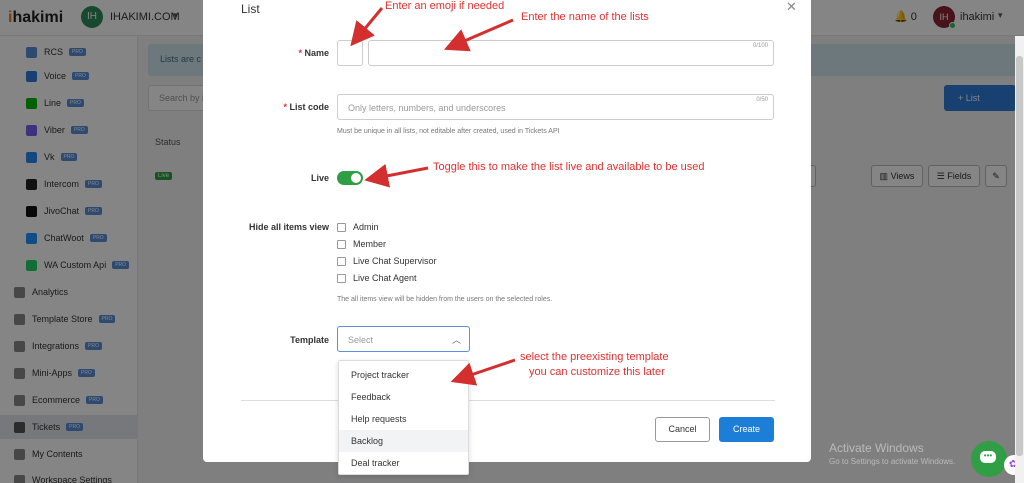  I want to click on template-select: Select ︿, so click(403, 339).